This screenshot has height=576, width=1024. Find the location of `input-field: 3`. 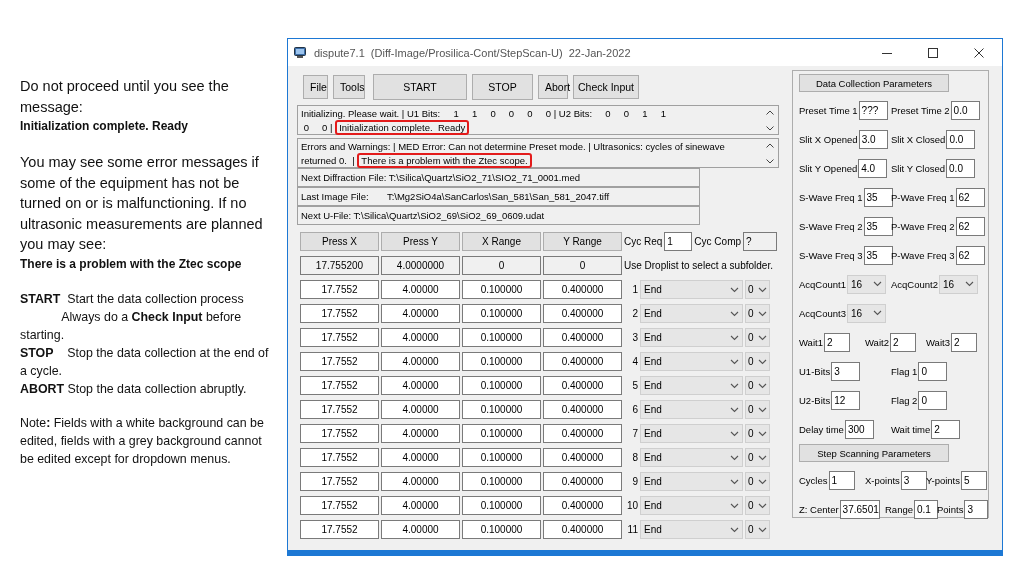

input-field: 3 is located at coordinates (913, 480).